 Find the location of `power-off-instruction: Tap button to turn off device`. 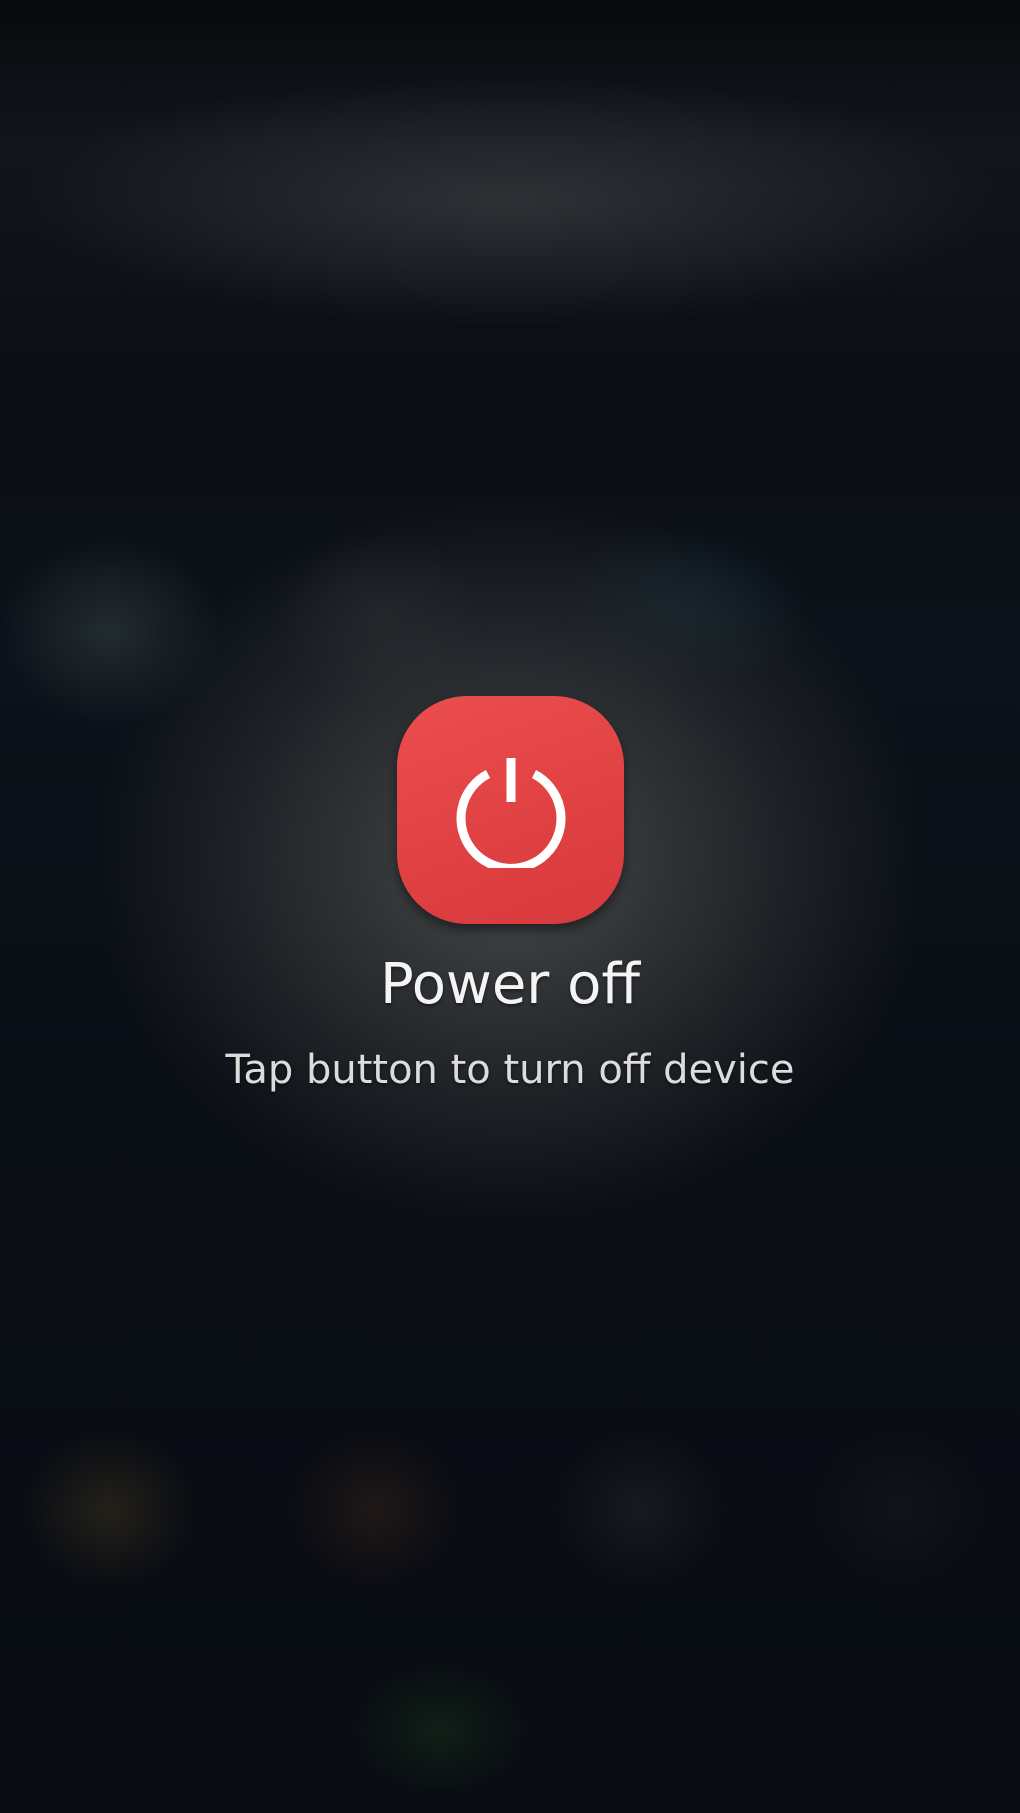

power-off-instruction: Tap button to turn off device is located at coordinates (510, 1070).